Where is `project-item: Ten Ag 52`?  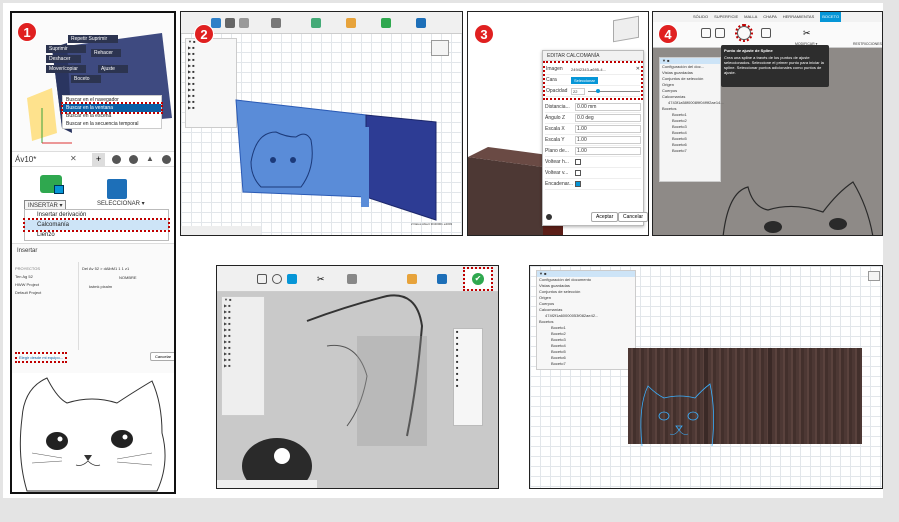
project-item: Ten Ag 52 is located at coordinates (45, 276).